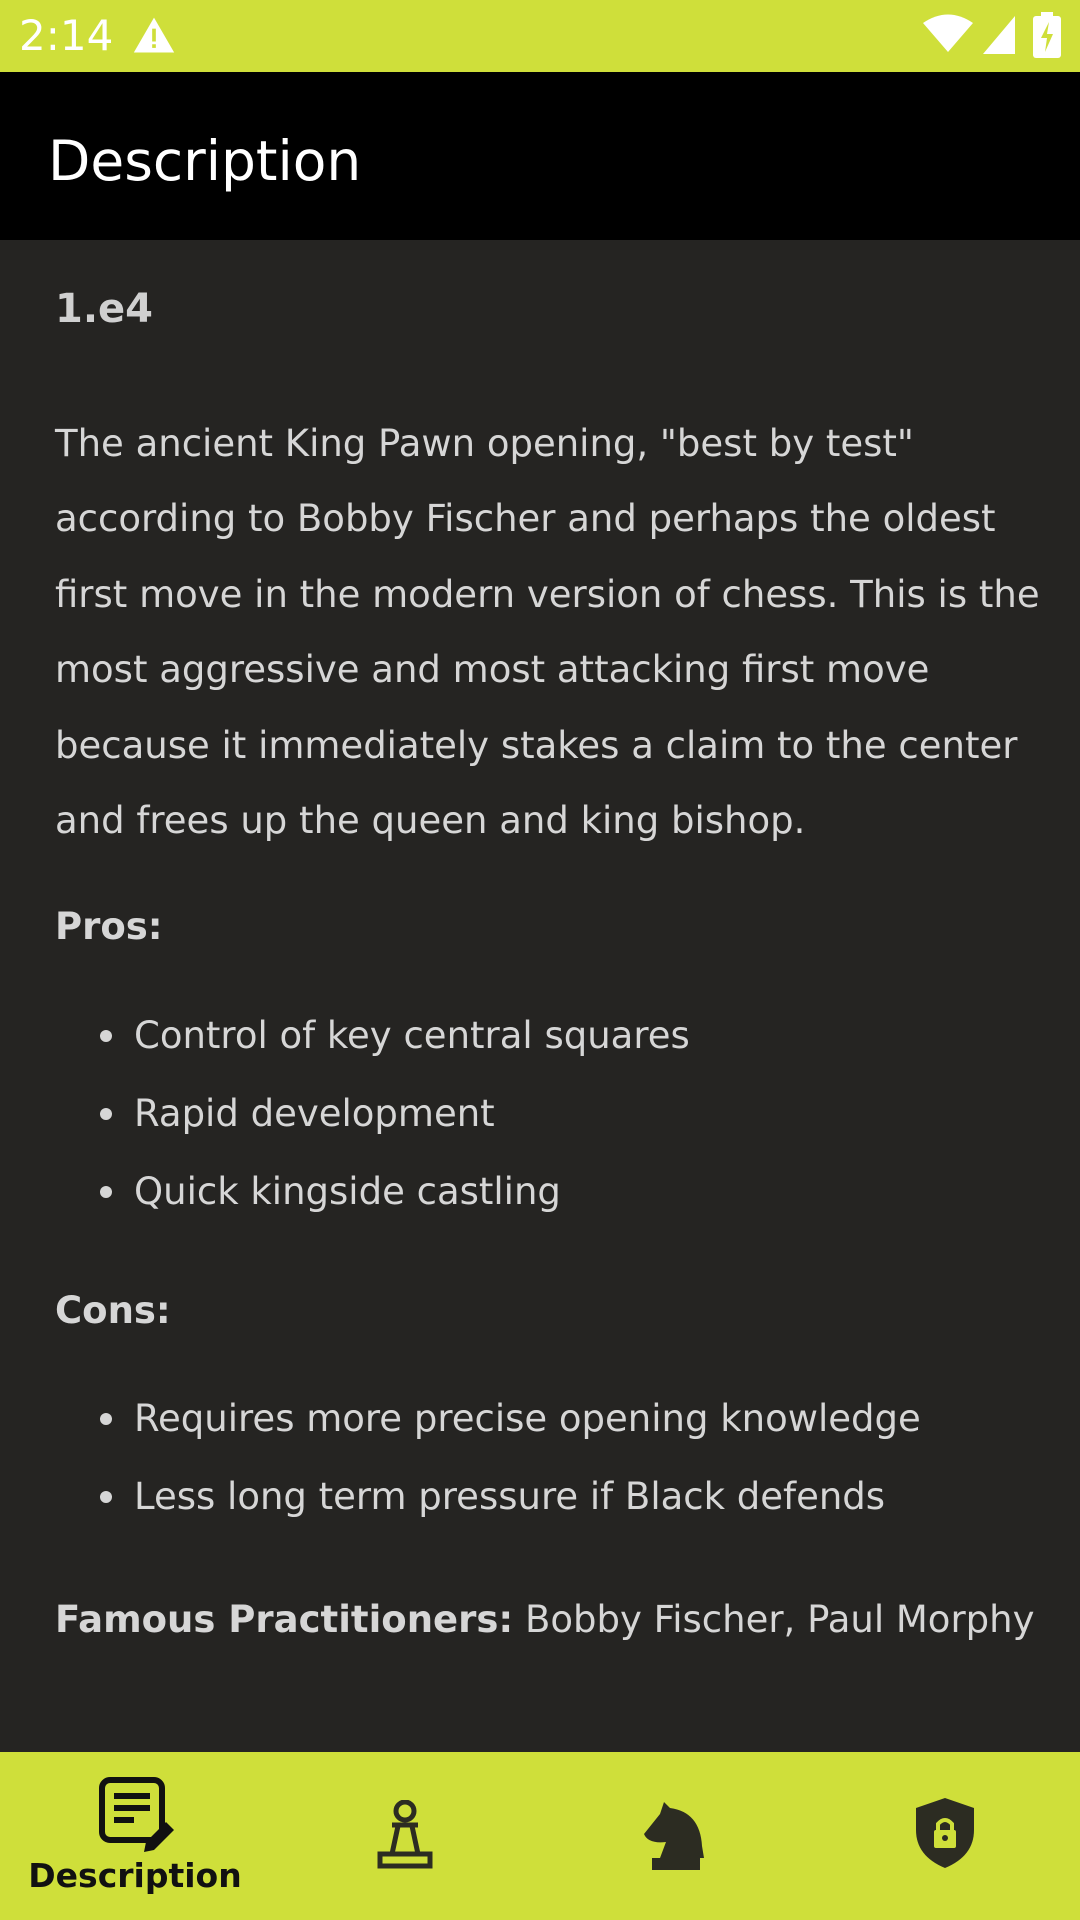 This screenshot has height=1920, width=1080. Describe the element at coordinates (540, 156) in the screenshot. I see `app-bar: Description` at that location.